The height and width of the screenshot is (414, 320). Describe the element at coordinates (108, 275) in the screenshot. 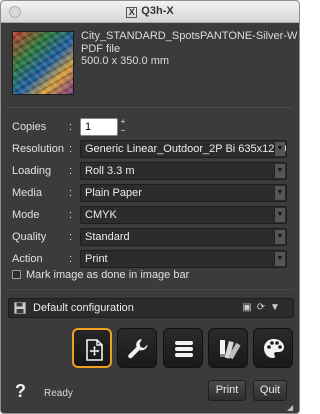

I see `mark-image-label: Mark image as done in image bar` at that location.